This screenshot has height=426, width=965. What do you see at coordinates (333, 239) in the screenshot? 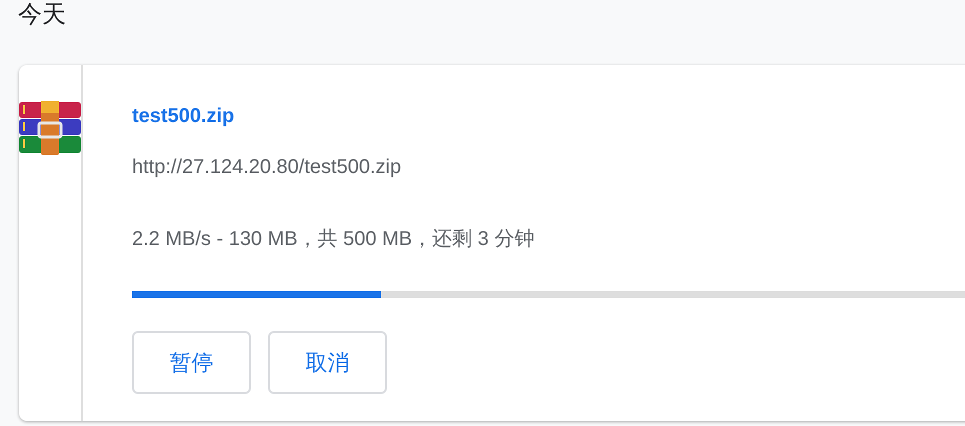
I see `download-status: 2.2 MB/s - 130 MB，共 500 MB，还剩 3 分钟` at bounding box center [333, 239].